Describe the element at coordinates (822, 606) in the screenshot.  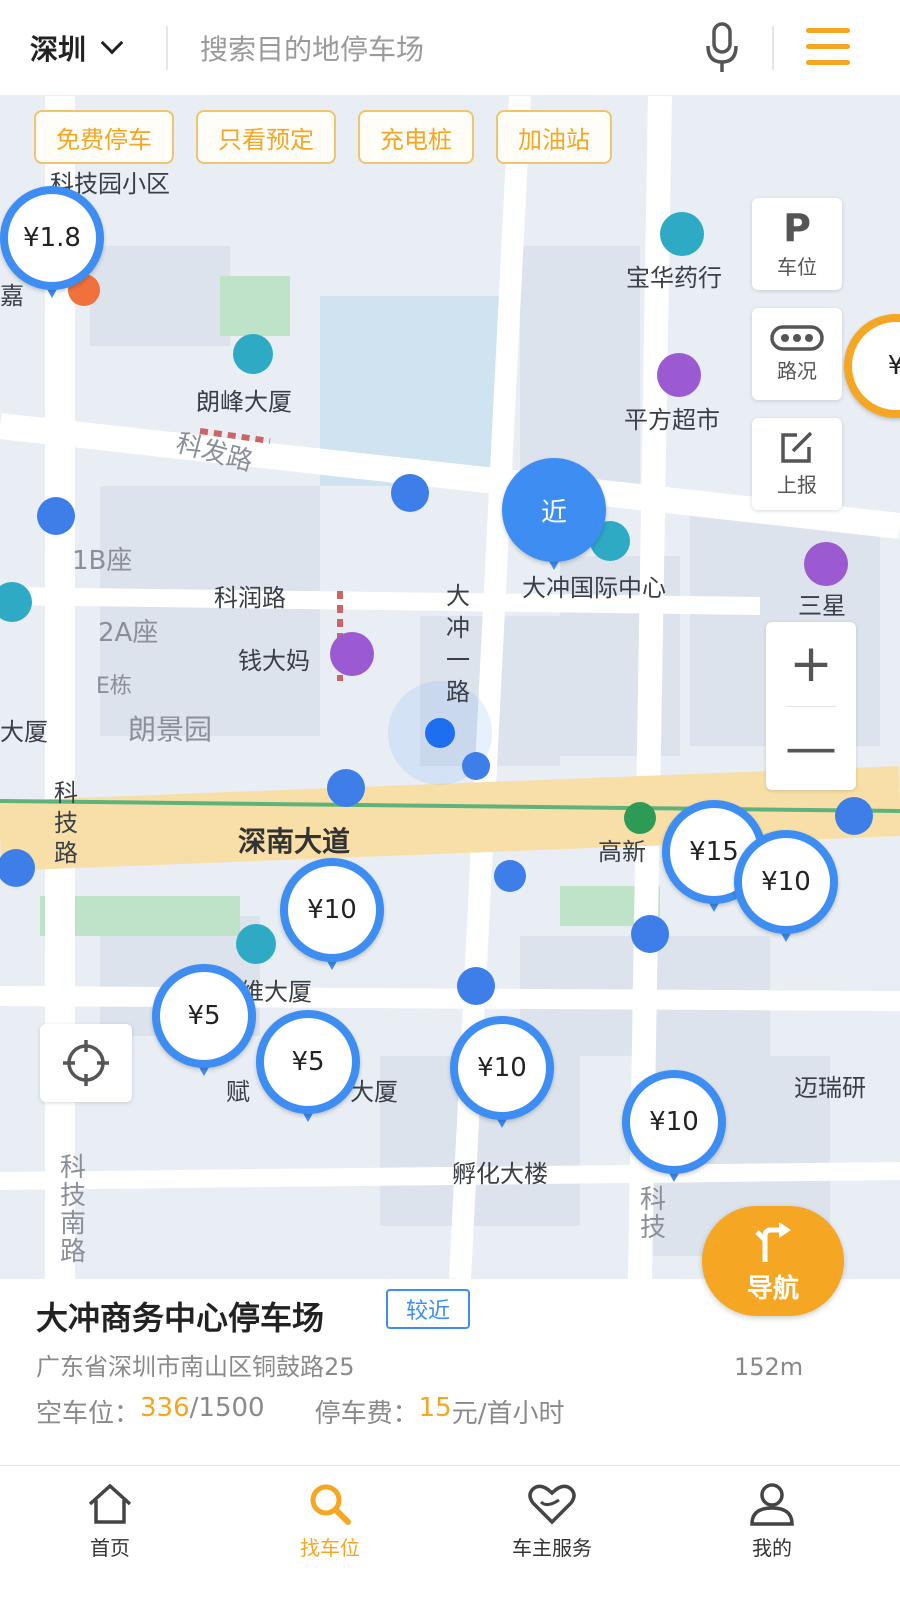
I see `map-label: 三星` at that location.